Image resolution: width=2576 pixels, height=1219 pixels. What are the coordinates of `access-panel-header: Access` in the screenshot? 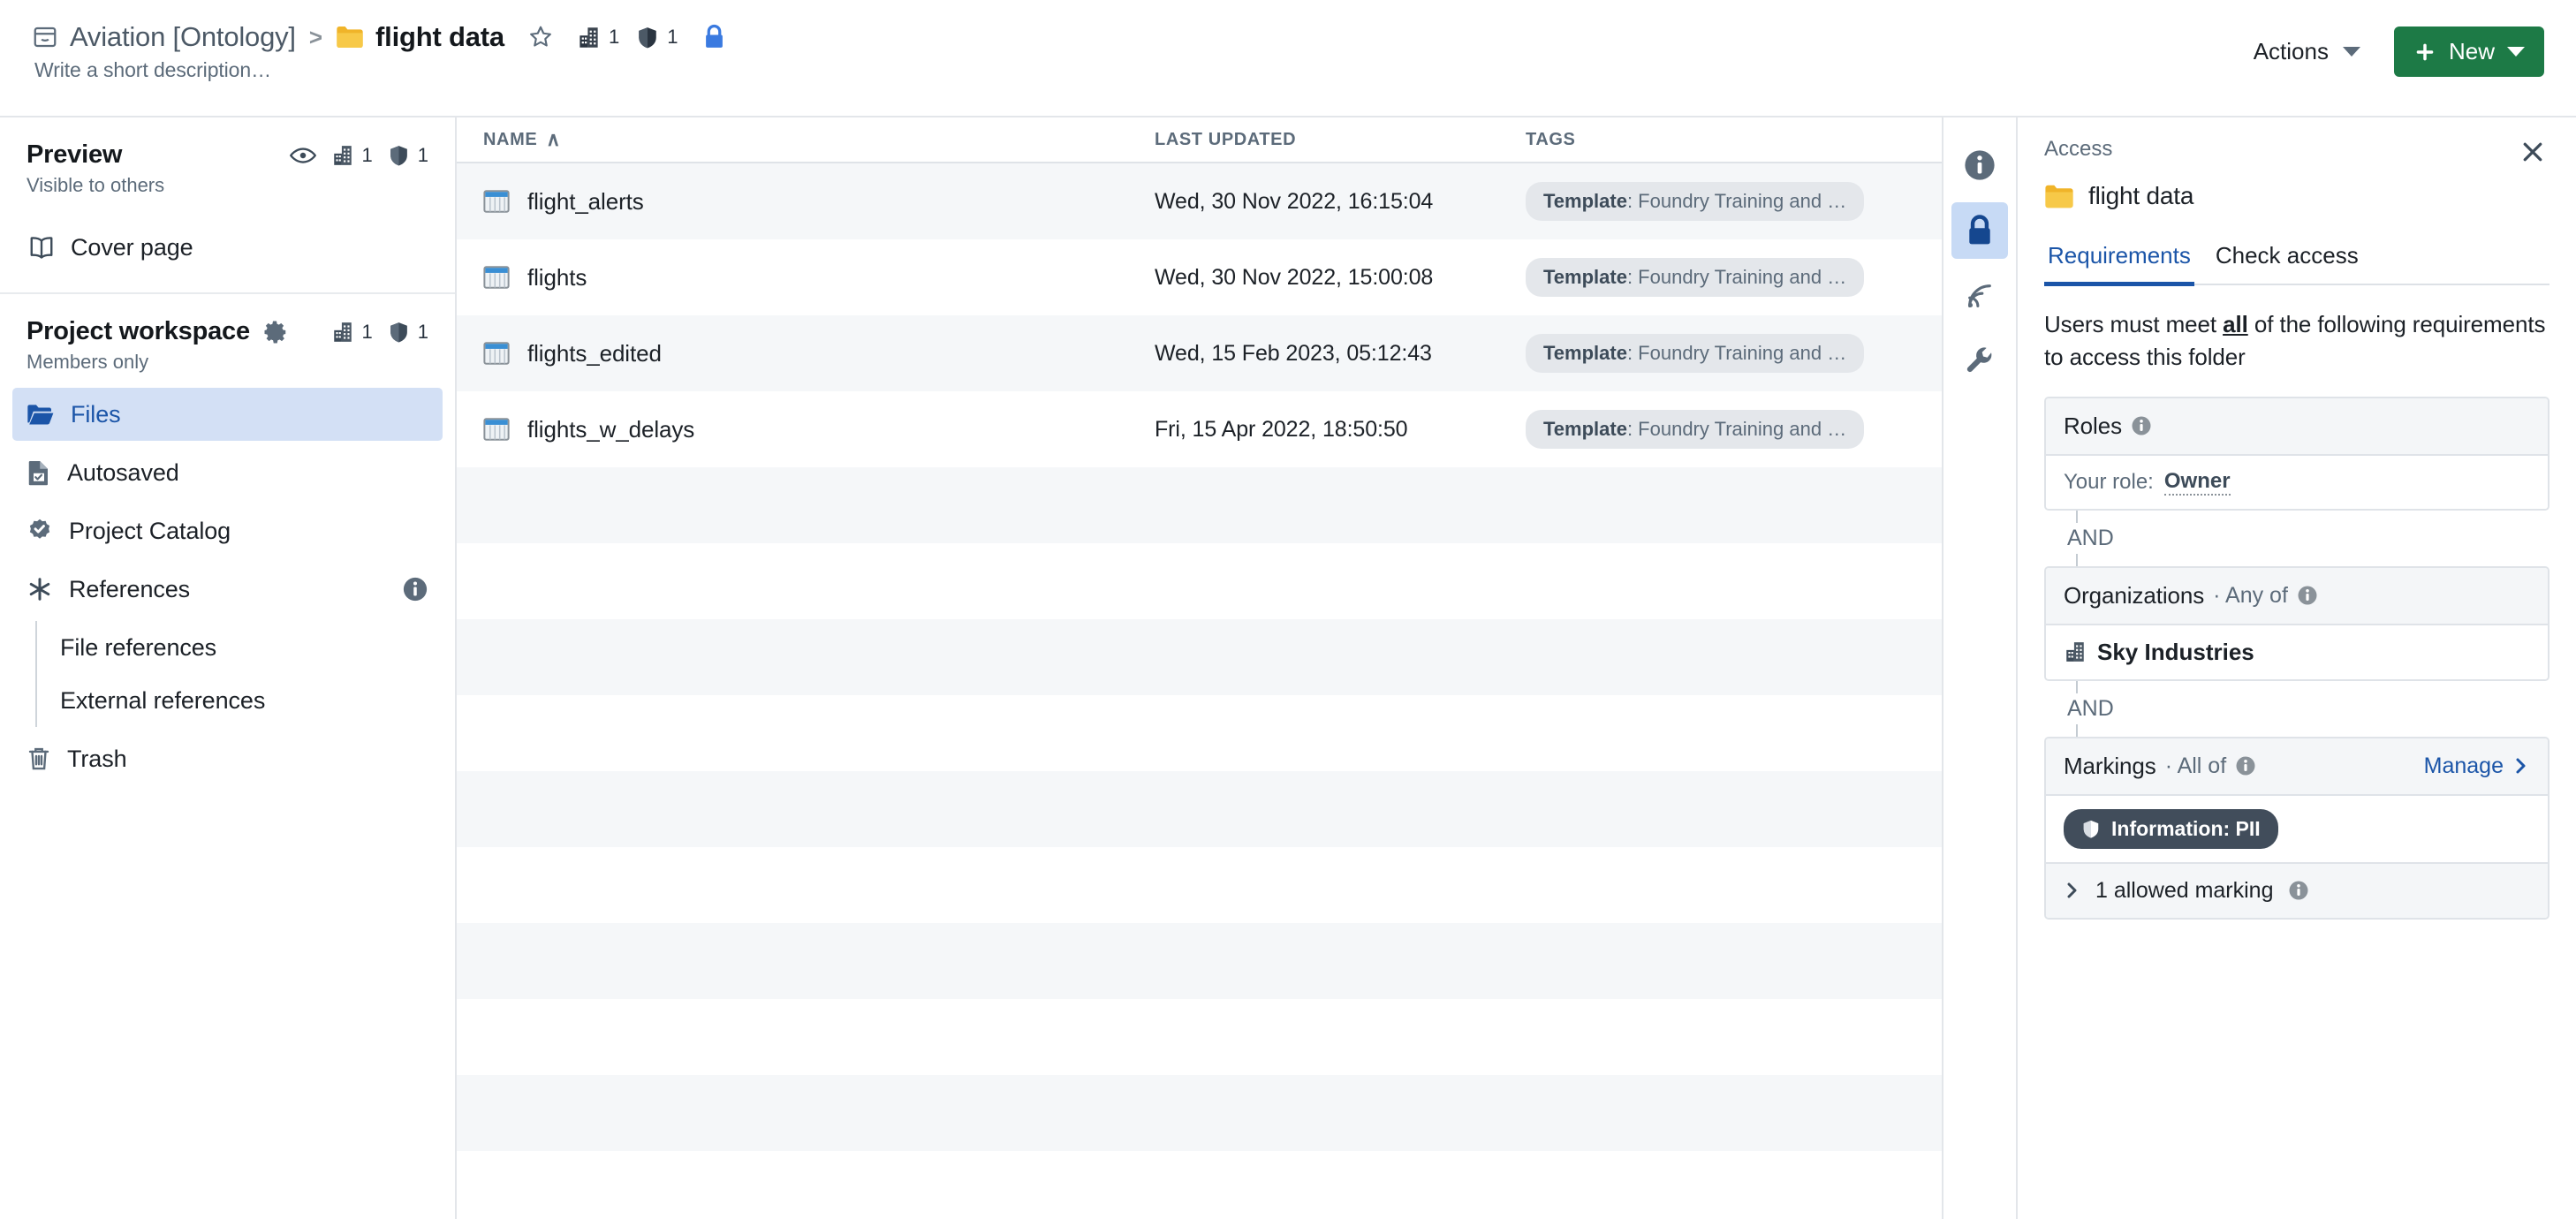 It's located at (2297, 154).